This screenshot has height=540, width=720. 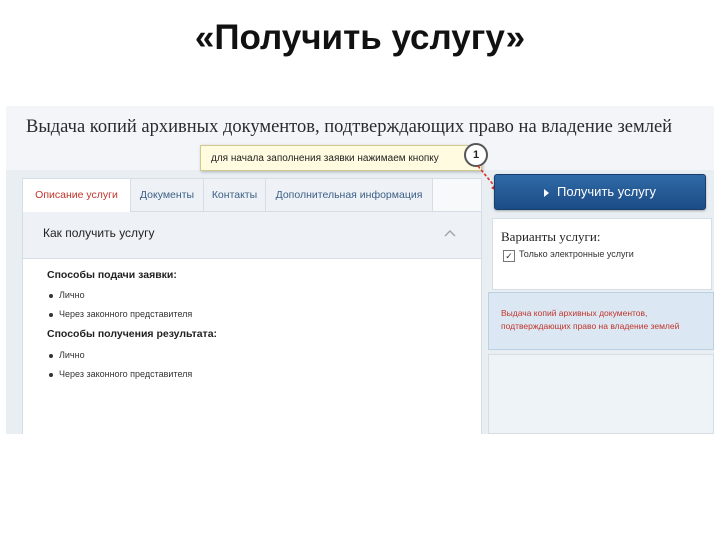 I want to click on tab-additional-info: Дополнительная информация, so click(x=349, y=195).